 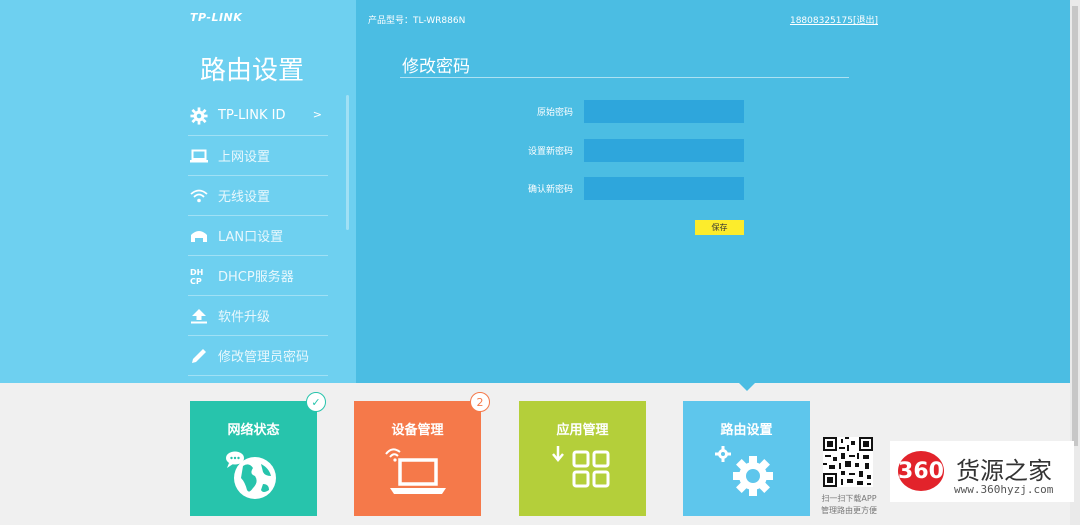 I want to click on gears-icon, so click(x=746, y=473).